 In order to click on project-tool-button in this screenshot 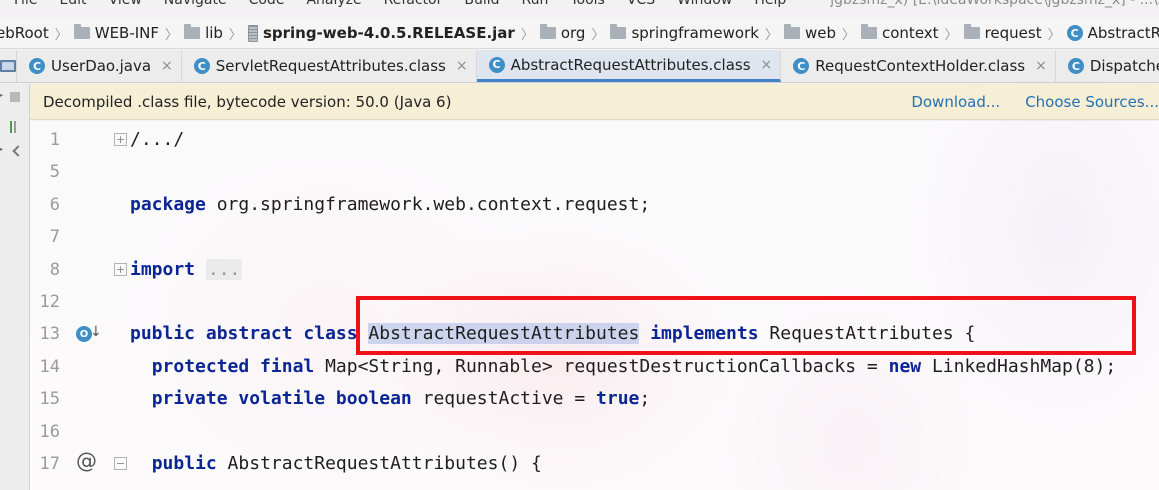, I will do `click(8, 66)`.